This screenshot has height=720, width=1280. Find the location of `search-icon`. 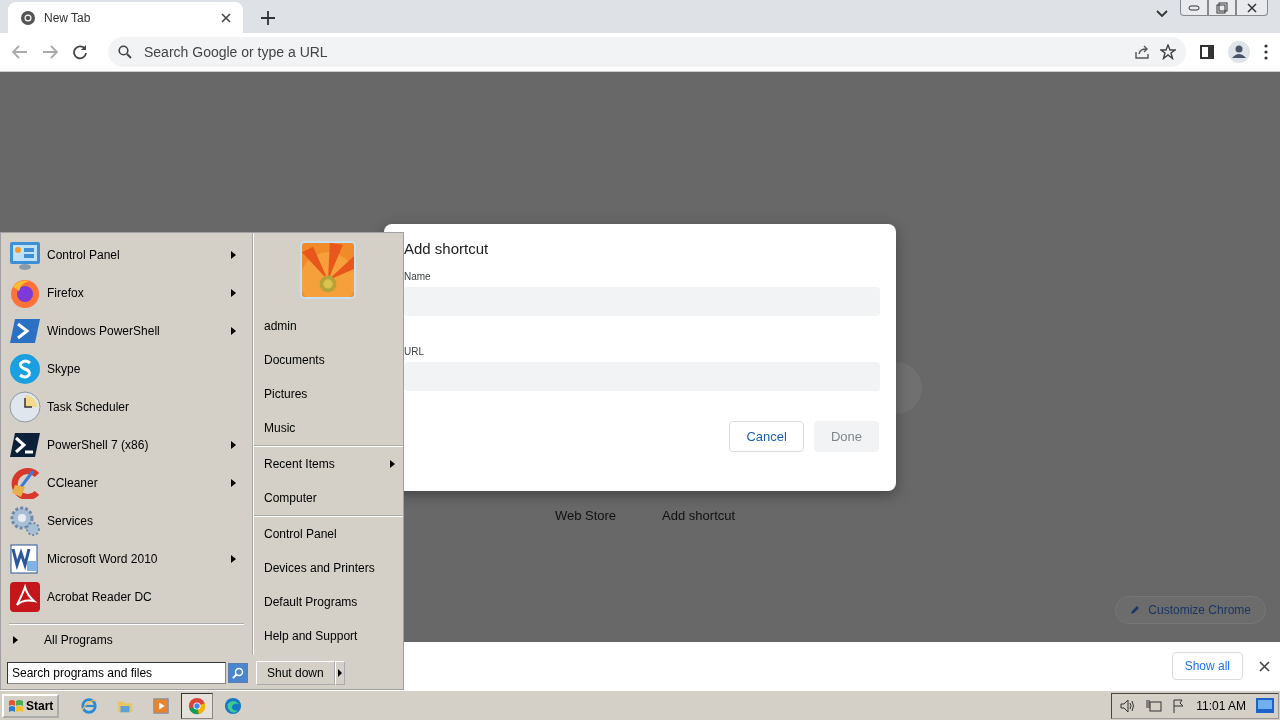

search-icon is located at coordinates (125, 52).